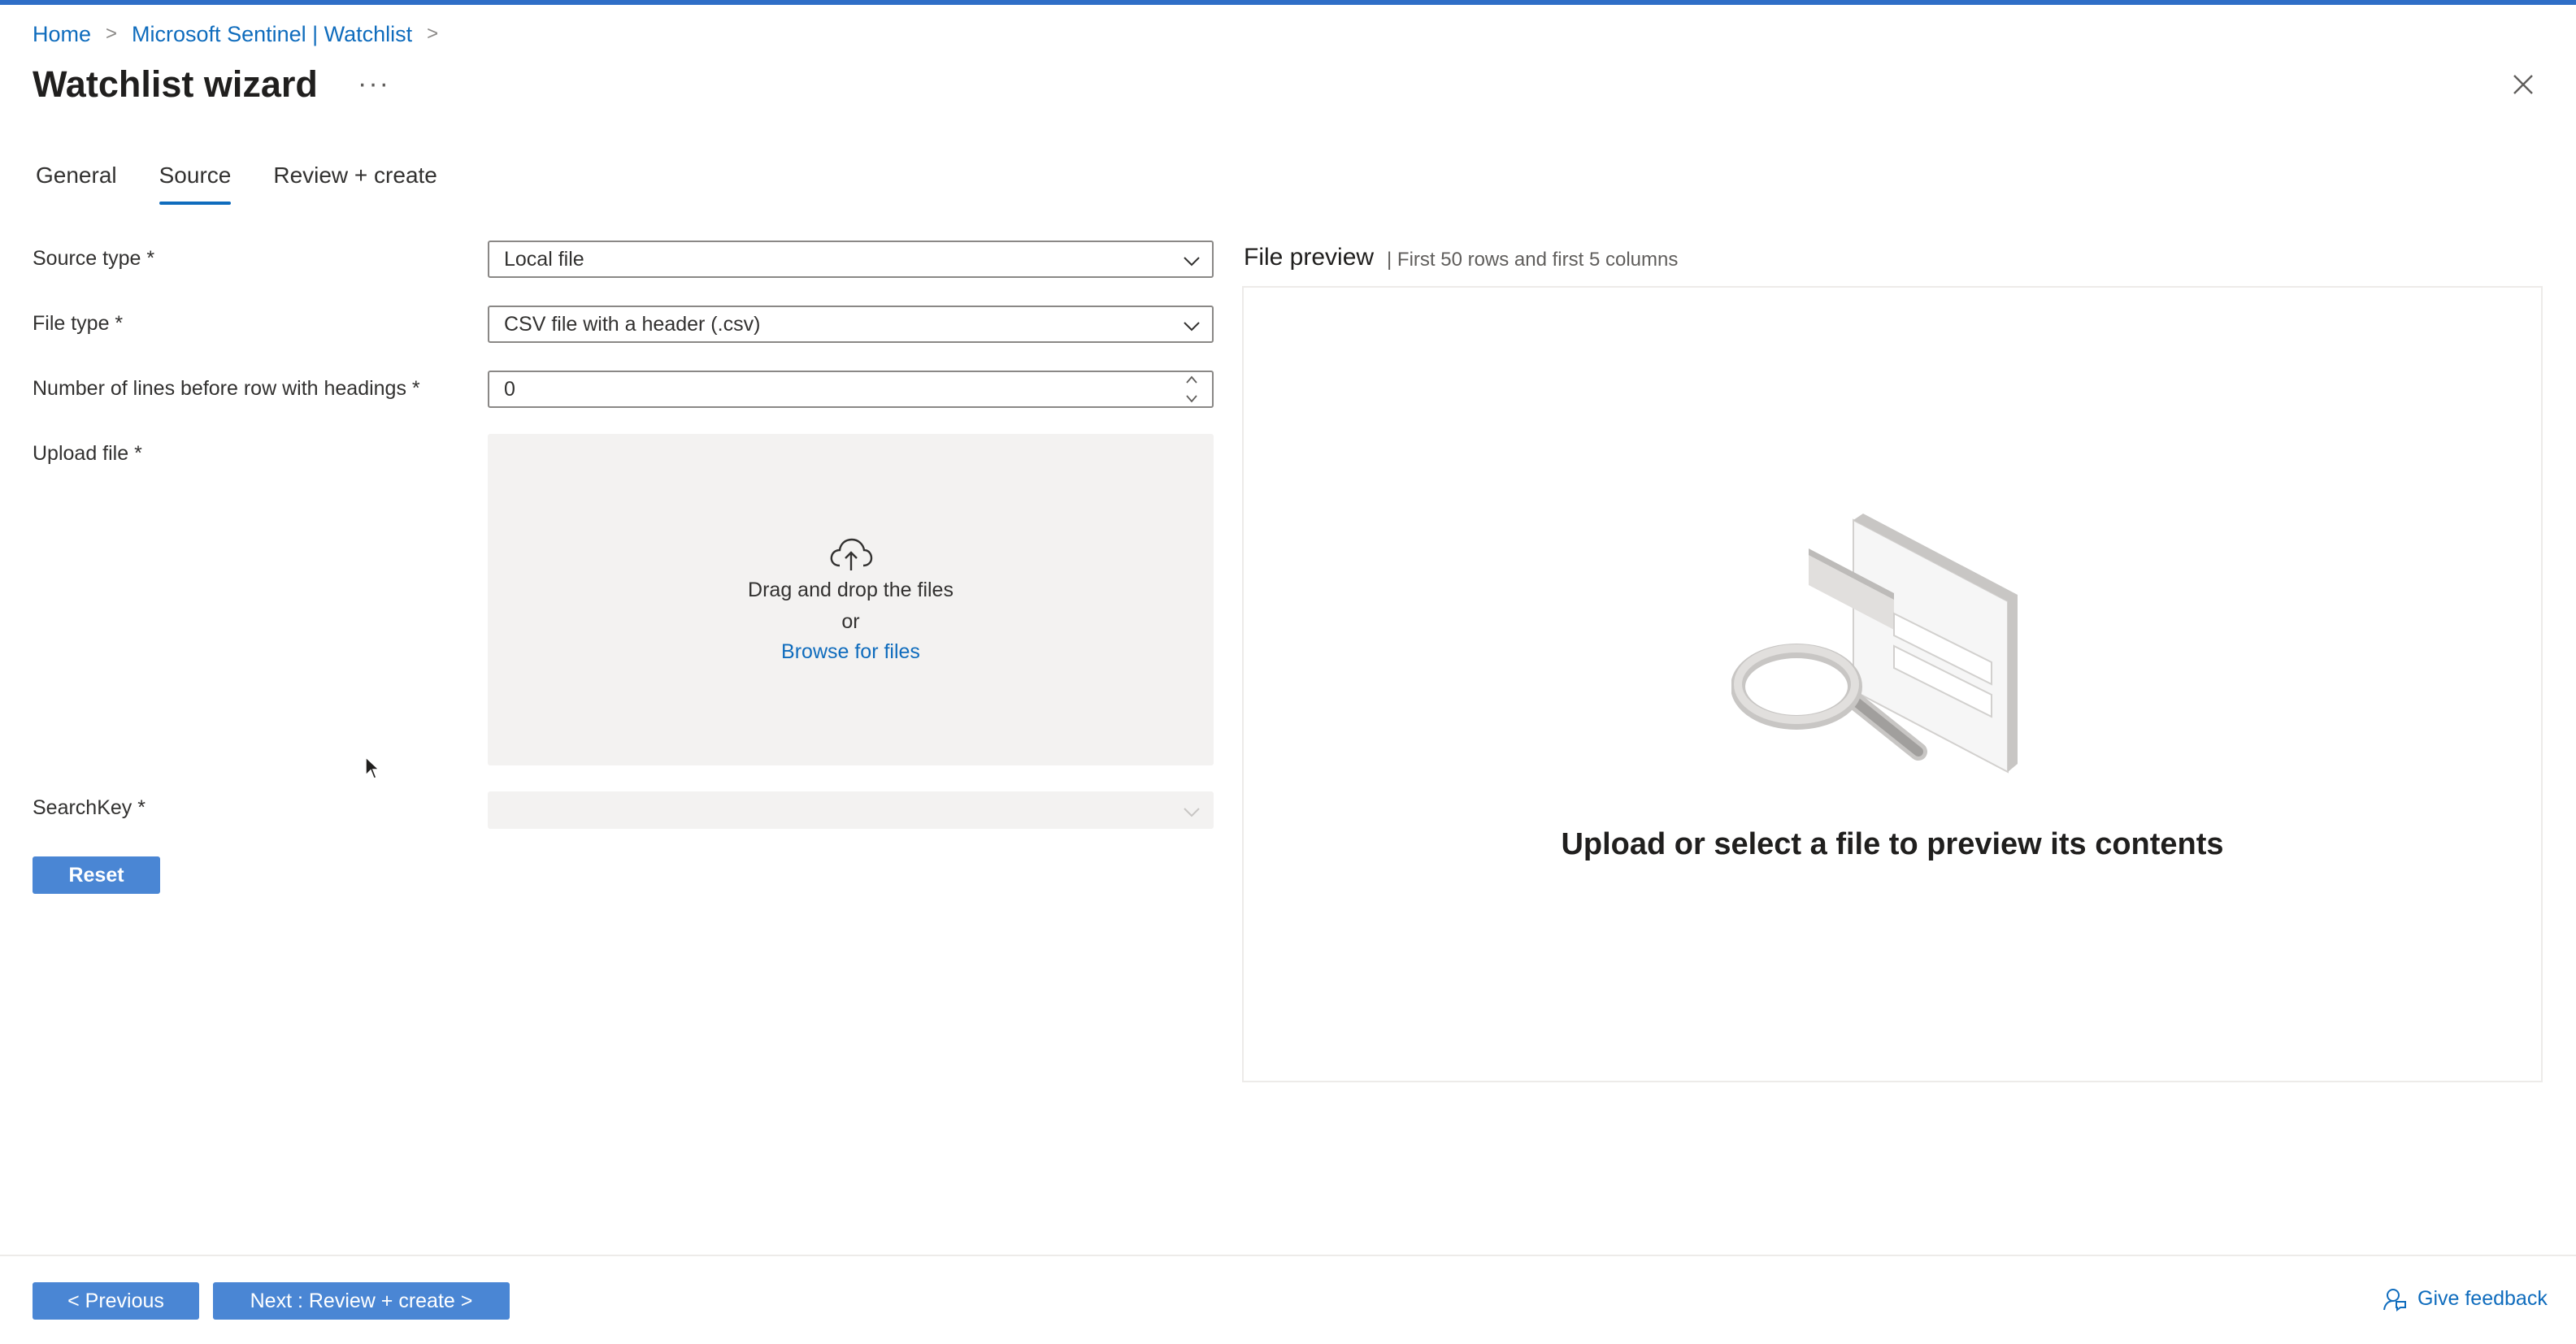 Image resolution: width=2576 pixels, height=1344 pixels. What do you see at coordinates (1191, 379) in the screenshot?
I see `spin-up-icon` at bounding box center [1191, 379].